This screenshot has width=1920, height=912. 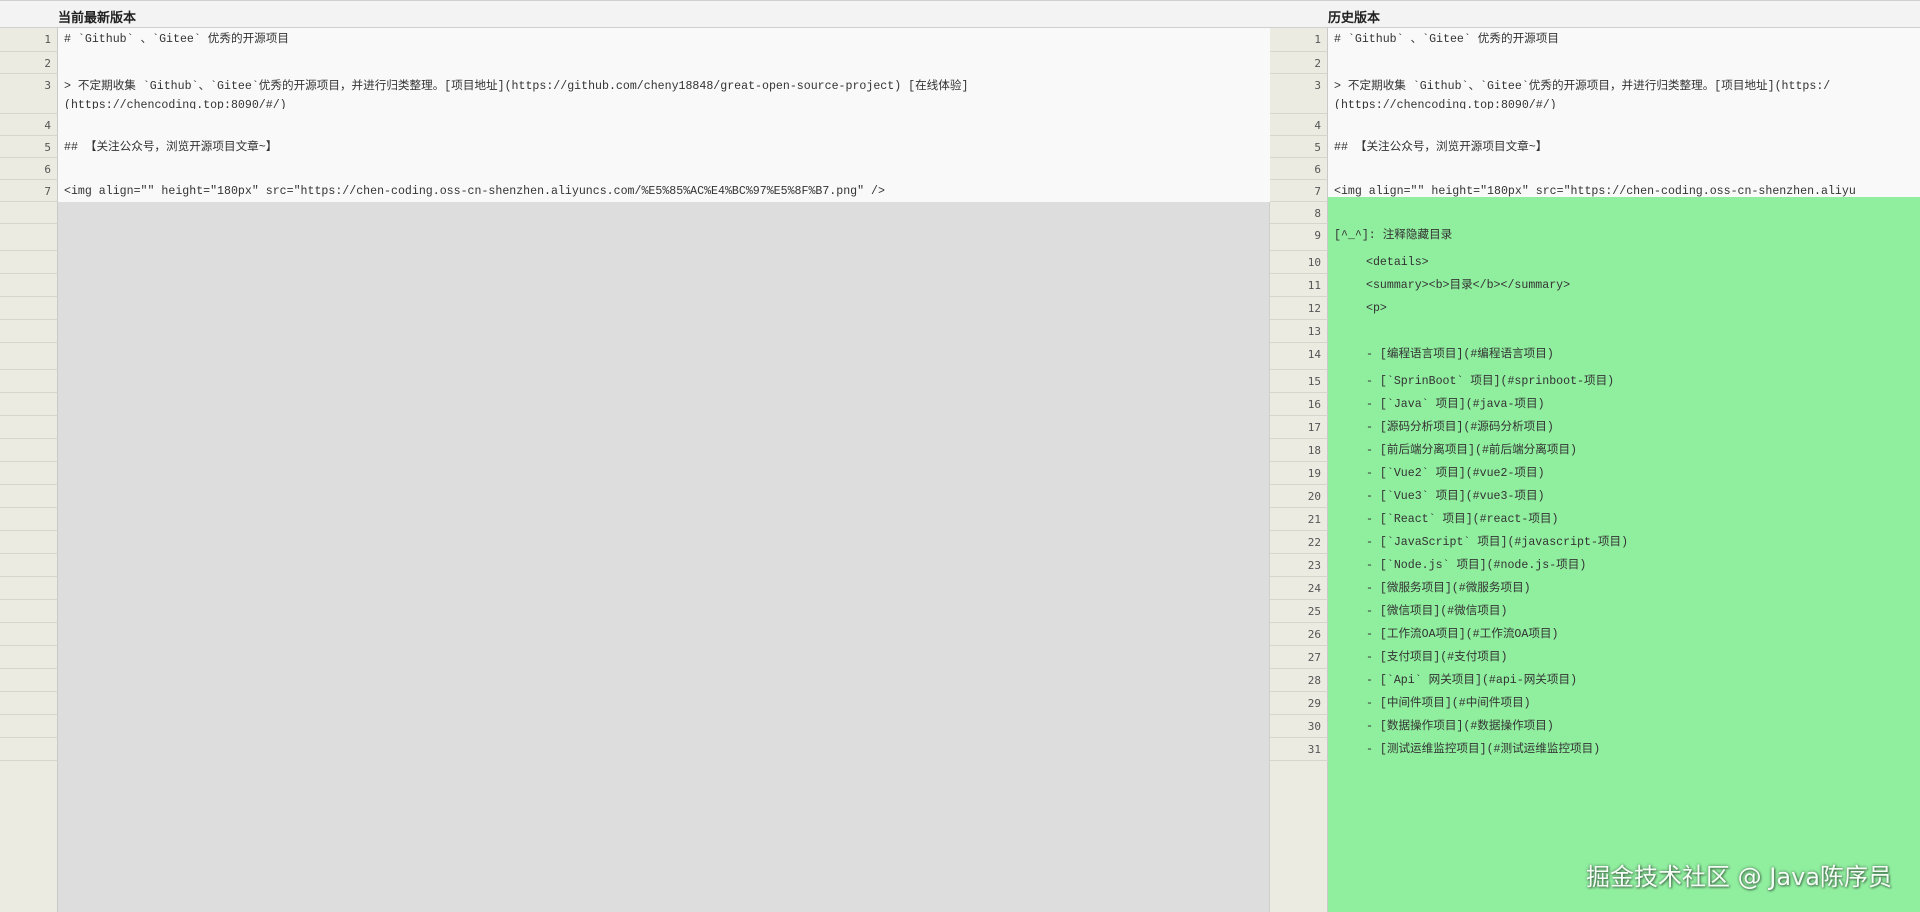 What do you see at coordinates (1299, 703) in the screenshot?
I see `line-number: 29` at bounding box center [1299, 703].